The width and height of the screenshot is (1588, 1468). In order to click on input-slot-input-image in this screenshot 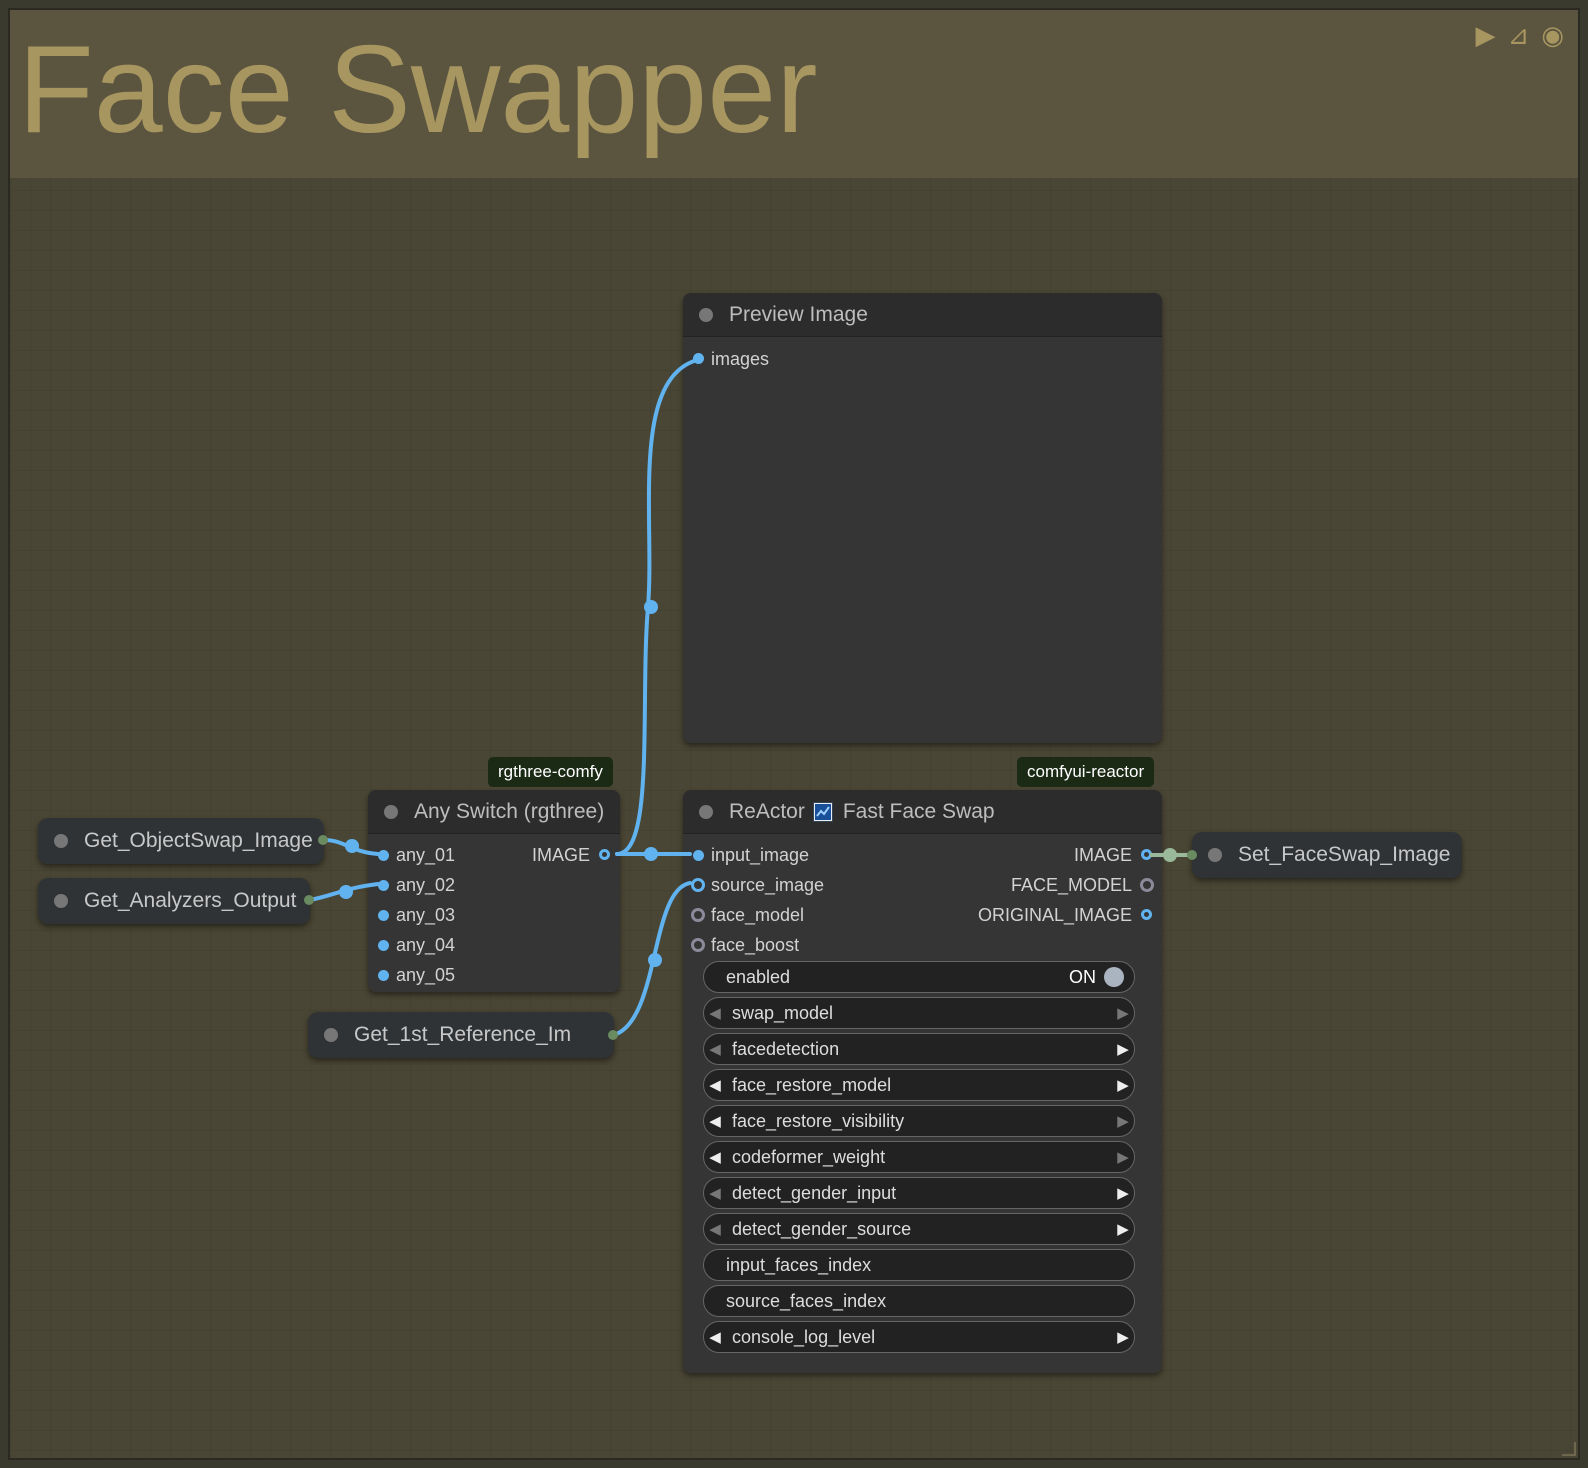, I will do `click(698, 855)`.